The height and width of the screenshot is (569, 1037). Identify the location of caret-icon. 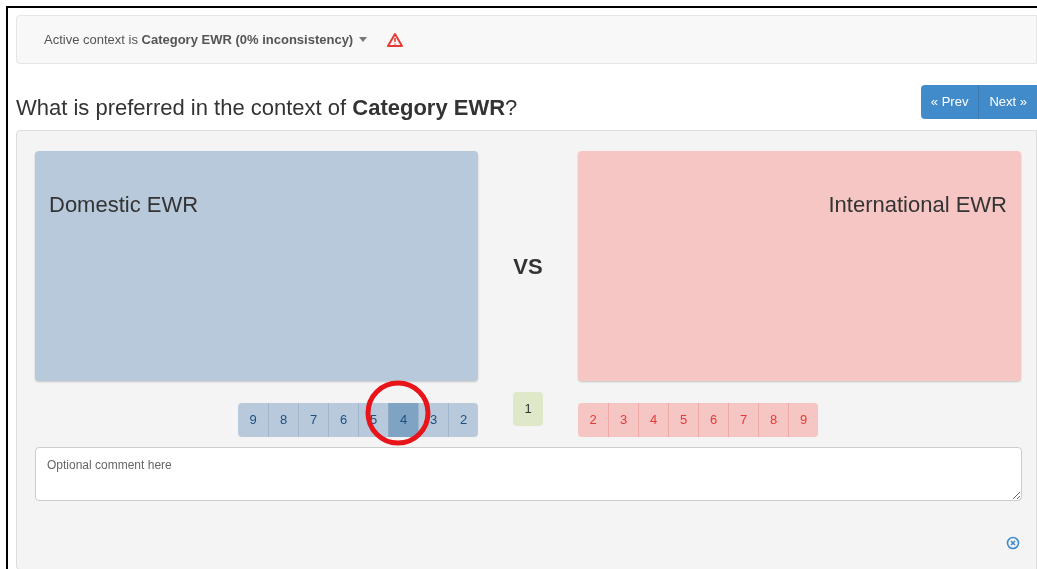
(363, 39).